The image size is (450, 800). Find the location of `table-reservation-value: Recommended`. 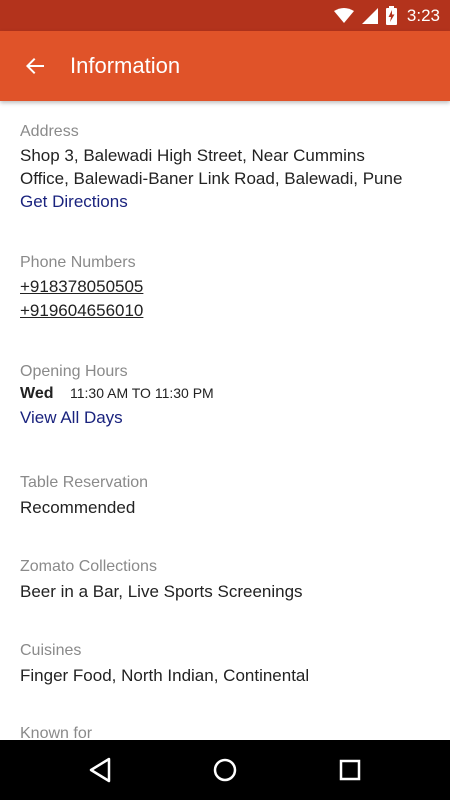

table-reservation-value: Recommended is located at coordinates (78, 507).